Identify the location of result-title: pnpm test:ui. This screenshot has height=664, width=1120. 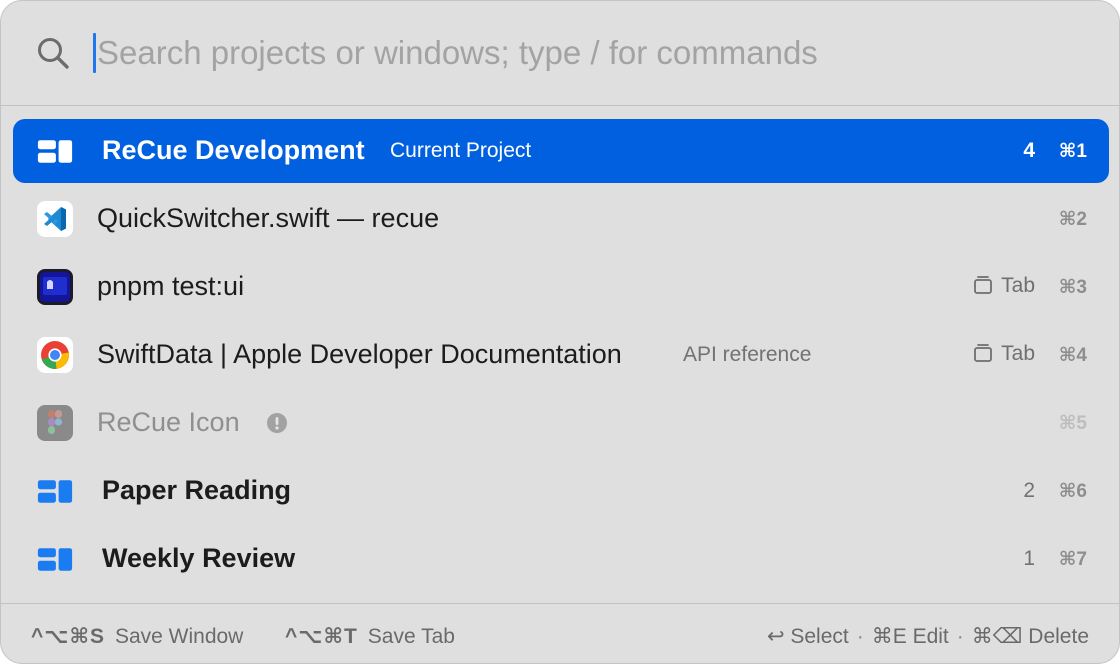
(171, 286).